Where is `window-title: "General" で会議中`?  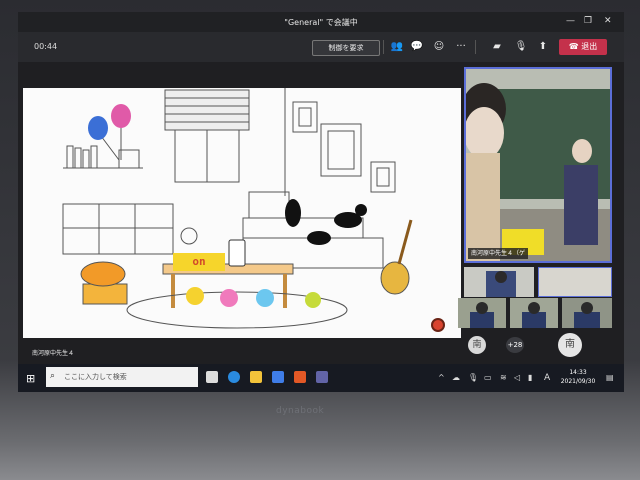 window-title: "General" で会議中 is located at coordinates (321, 22).